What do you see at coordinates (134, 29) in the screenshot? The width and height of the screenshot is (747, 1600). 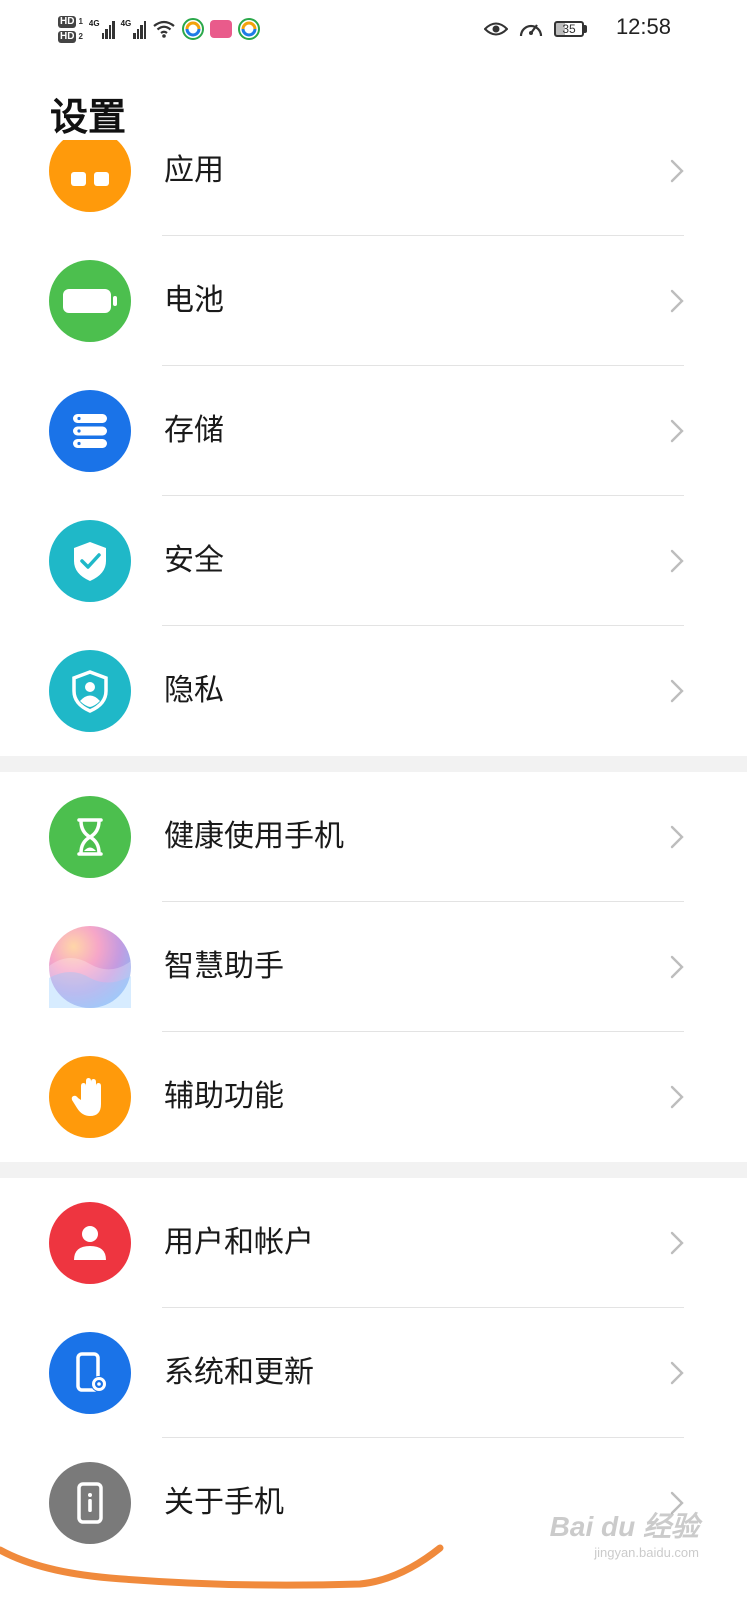 I see `signal-2-icon: 4G` at bounding box center [134, 29].